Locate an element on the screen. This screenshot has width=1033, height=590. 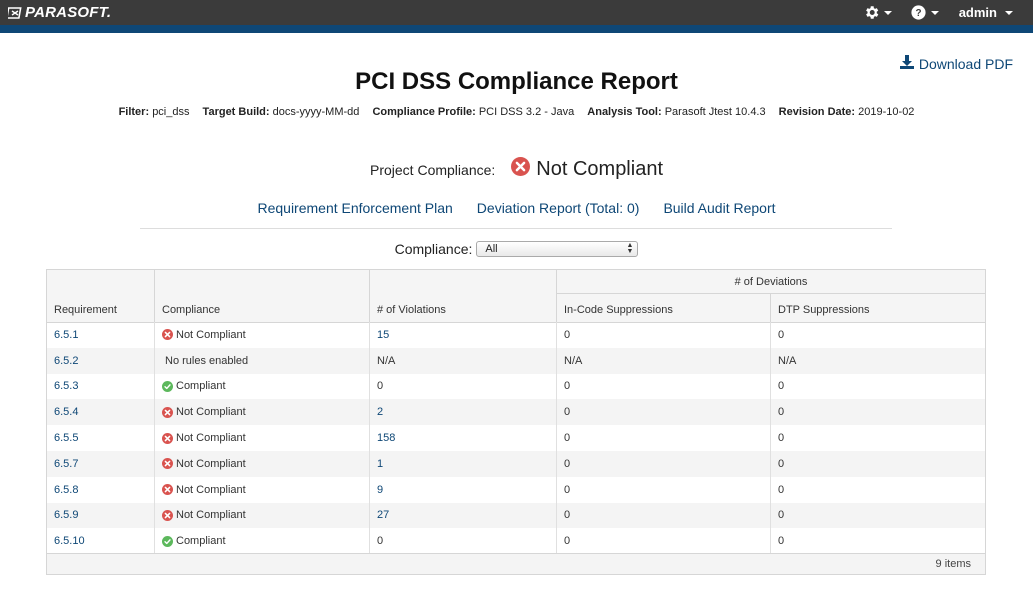
item-count: 9 items is located at coordinates (953, 564).